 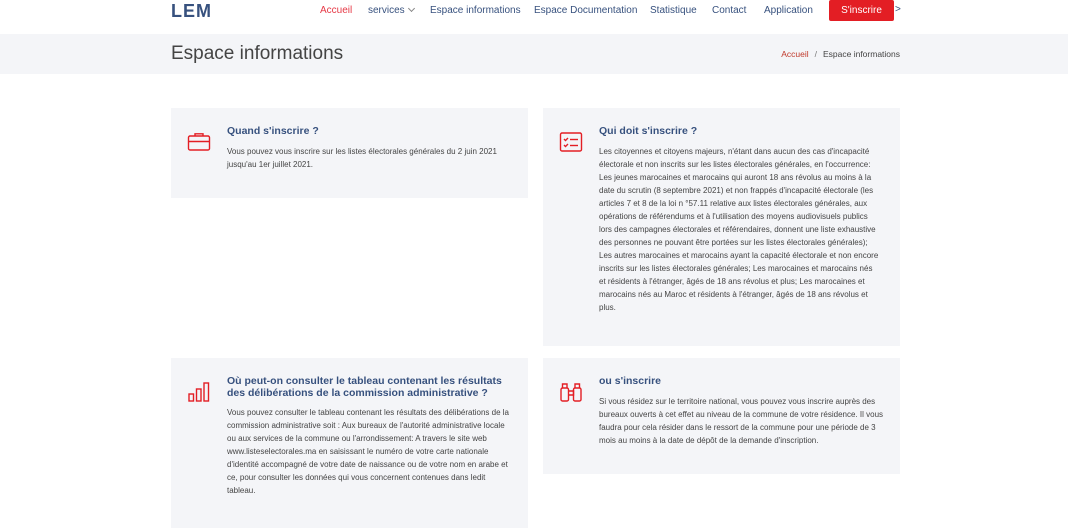 I want to click on breadcrumb: Accueil / Espace informations, so click(x=840, y=54).